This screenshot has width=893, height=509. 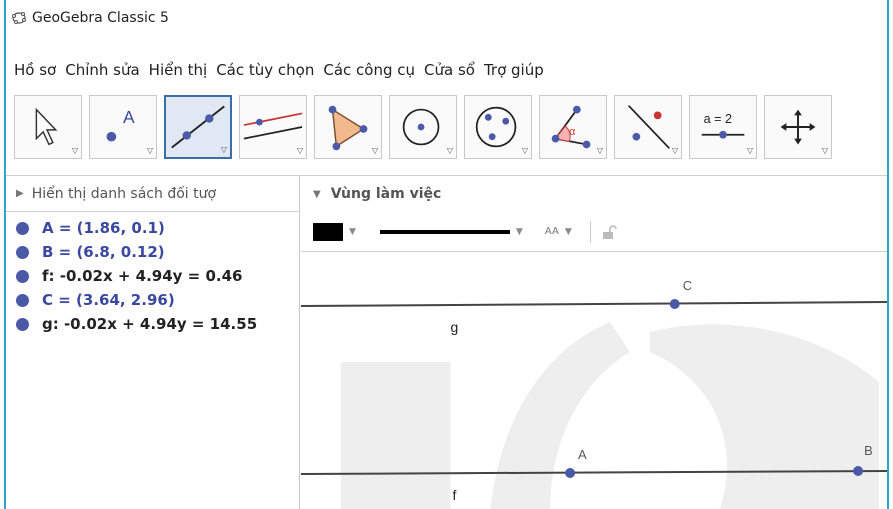 I want to click on menu-help: Trợ giúp, so click(x=514, y=70).